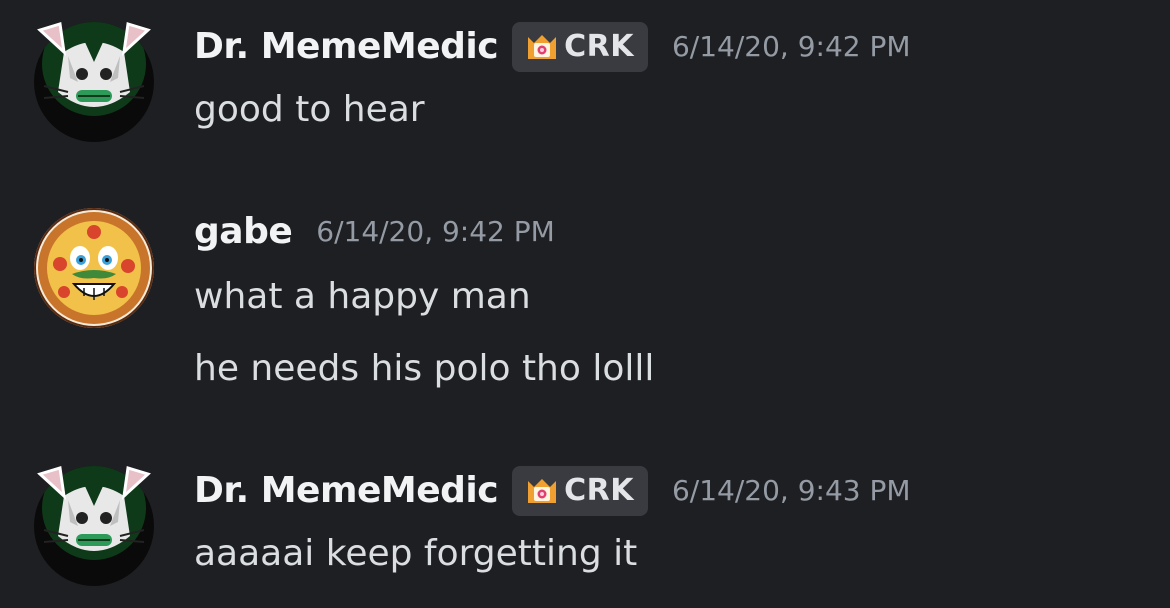  What do you see at coordinates (416, 553) in the screenshot?
I see `message-text: aaaaai keep forgetting it` at bounding box center [416, 553].